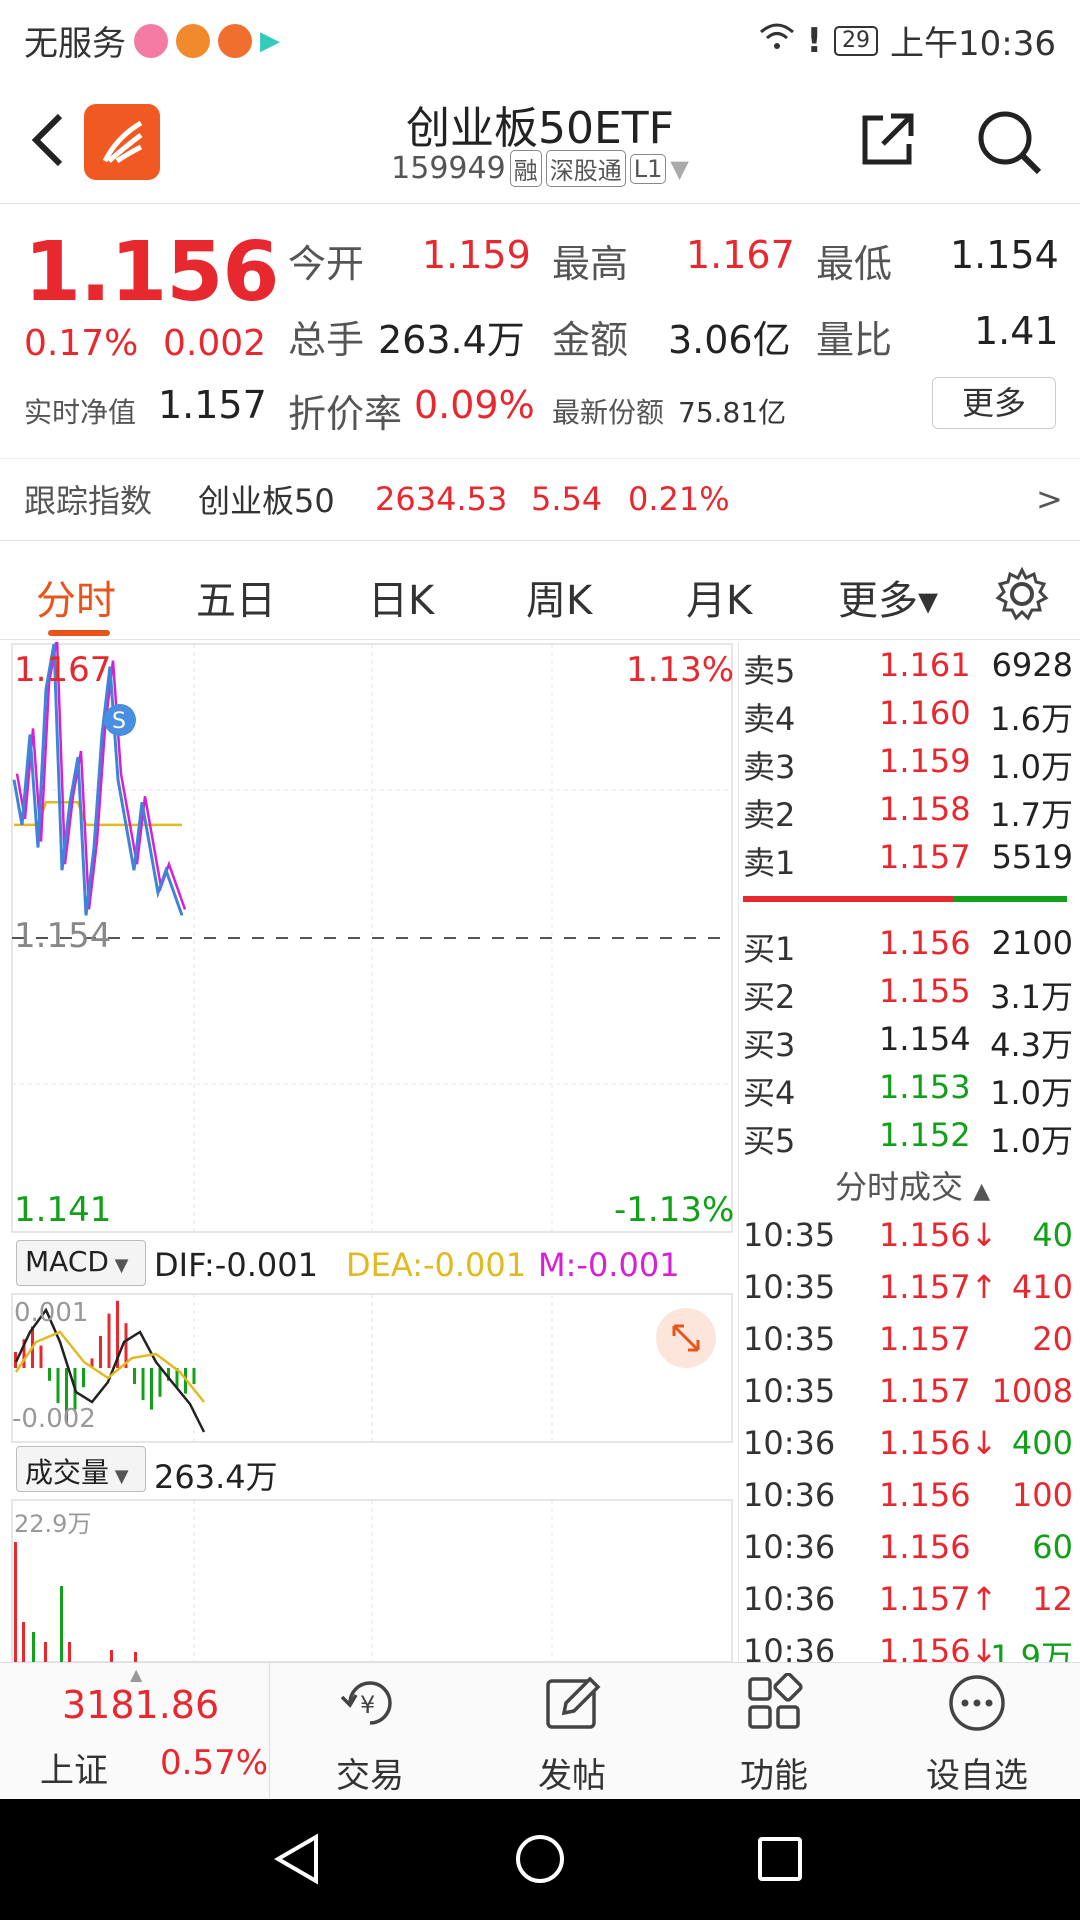 Image resolution: width=1080 pixels, height=1920 pixels. I want to click on stock-header: 创业板50ETF 159949 融 深股通 L1 ▼, so click(540, 139).